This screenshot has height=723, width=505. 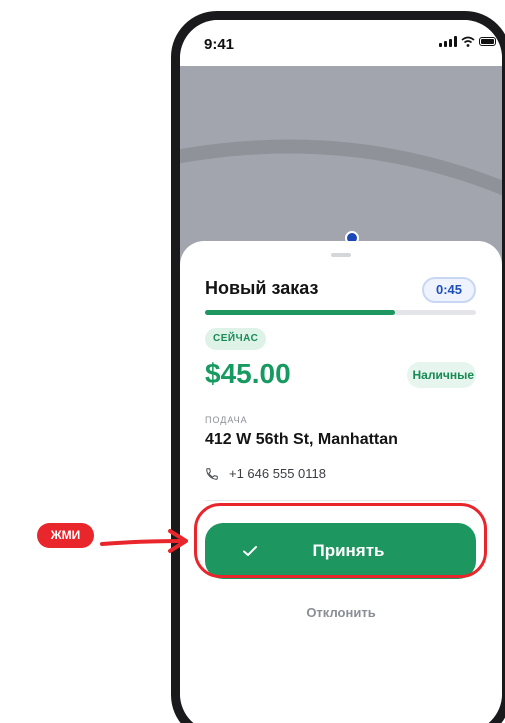 I want to click on payment-method-badge: Наличные, so click(x=441, y=375).